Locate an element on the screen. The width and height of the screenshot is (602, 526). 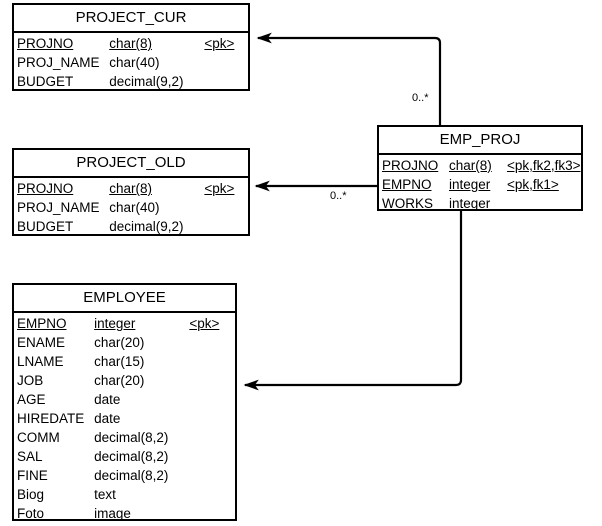
attribute-row: PROJNO char(8) <pk,fk2,fk3> is located at coordinates (480, 165).